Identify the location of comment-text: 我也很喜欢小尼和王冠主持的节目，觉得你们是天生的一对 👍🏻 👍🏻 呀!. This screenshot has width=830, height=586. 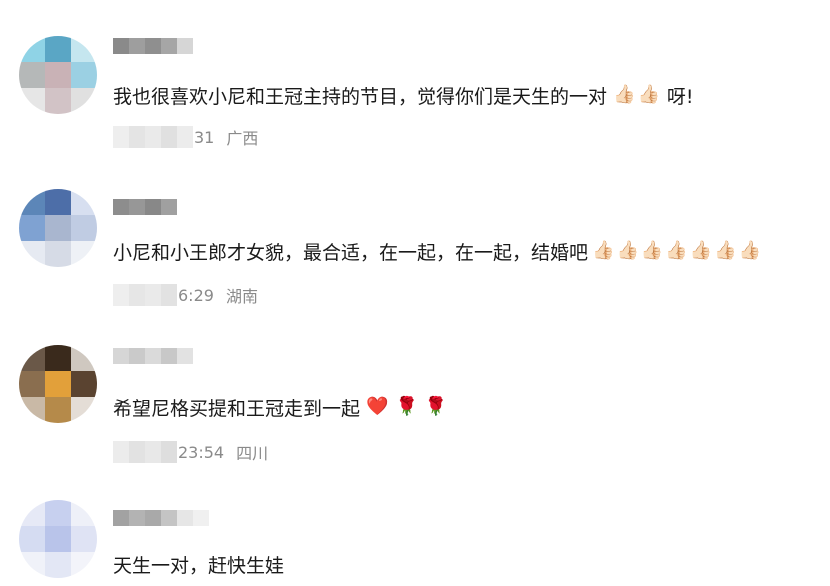
(403, 95).